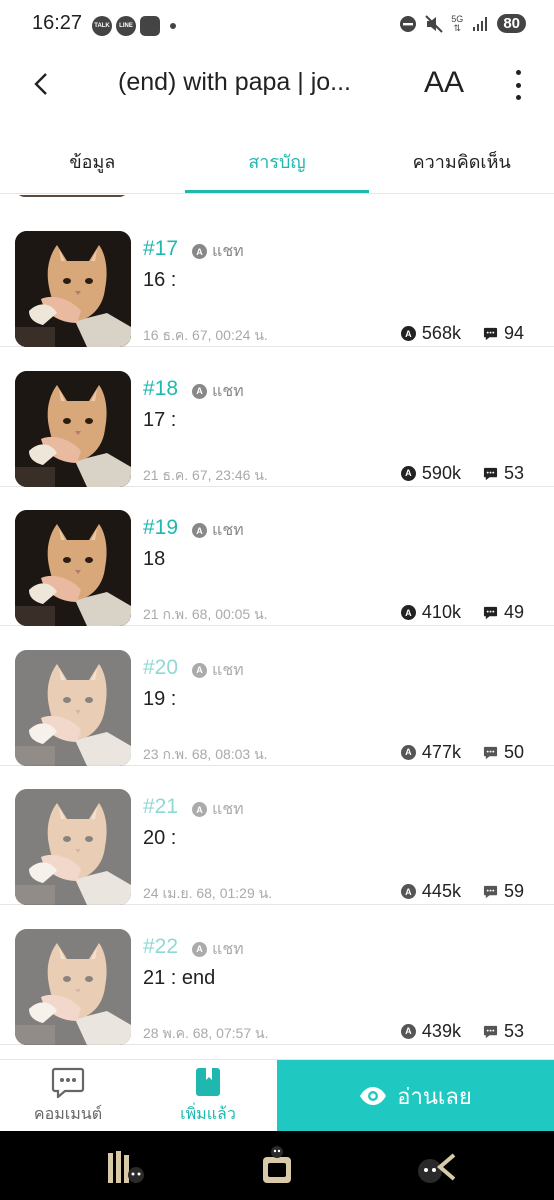 This screenshot has width=554, height=1200. I want to click on system-navigation-bar, so click(277, 1165).